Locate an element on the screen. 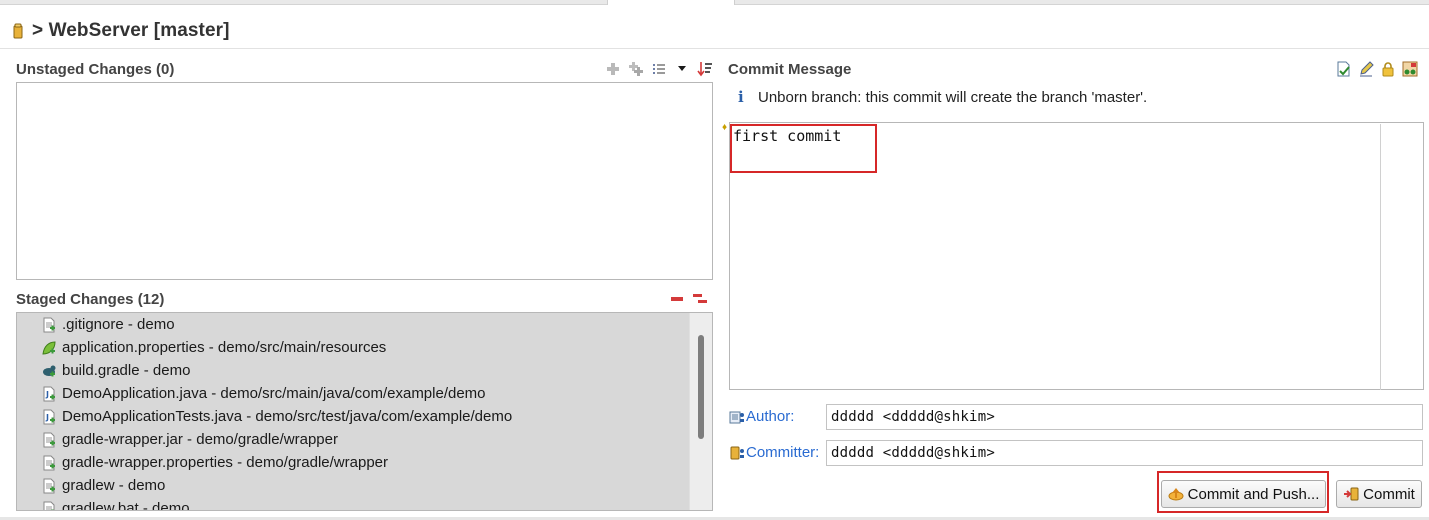 The width and height of the screenshot is (1429, 520). commit-label: Commit is located at coordinates (1389, 494).